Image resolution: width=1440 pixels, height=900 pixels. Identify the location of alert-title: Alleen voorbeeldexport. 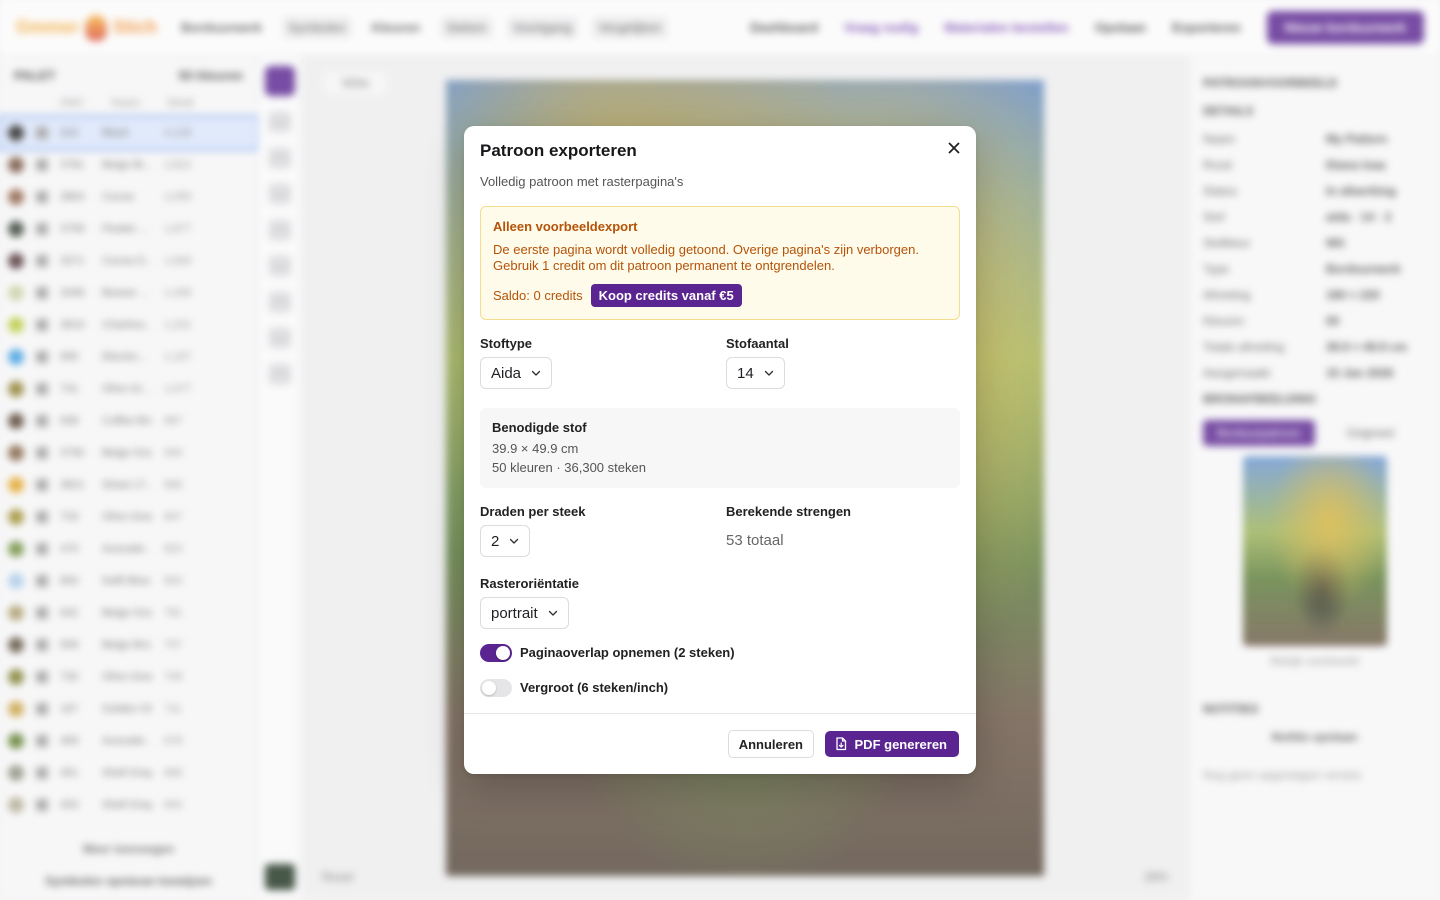
(565, 226).